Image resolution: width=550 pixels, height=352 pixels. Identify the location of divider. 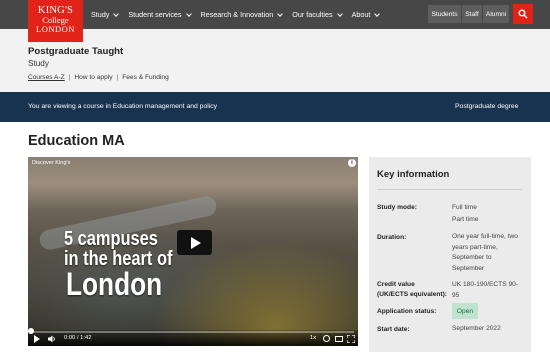
(449, 189).